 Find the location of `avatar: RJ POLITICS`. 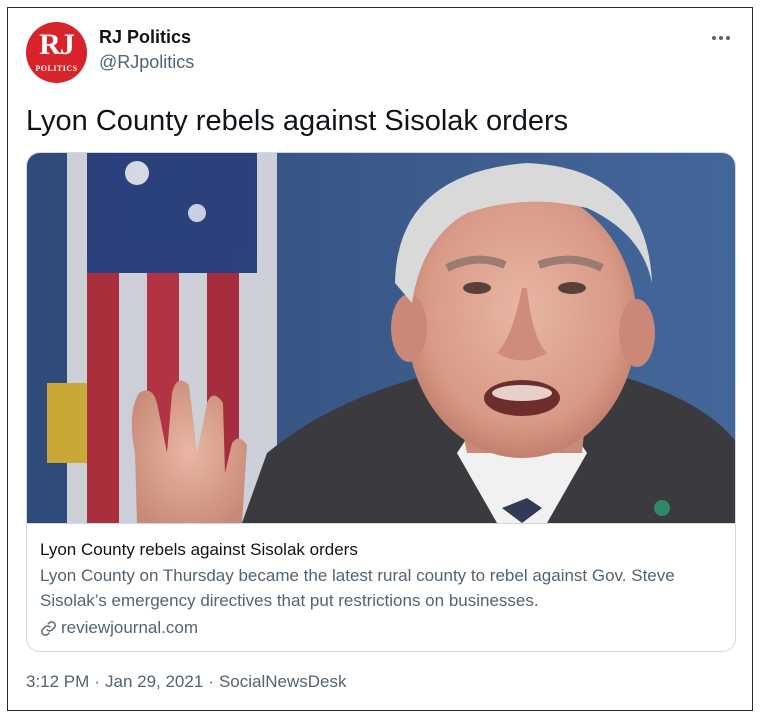

avatar: RJ POLITICS is located at coordinates (56, 52).